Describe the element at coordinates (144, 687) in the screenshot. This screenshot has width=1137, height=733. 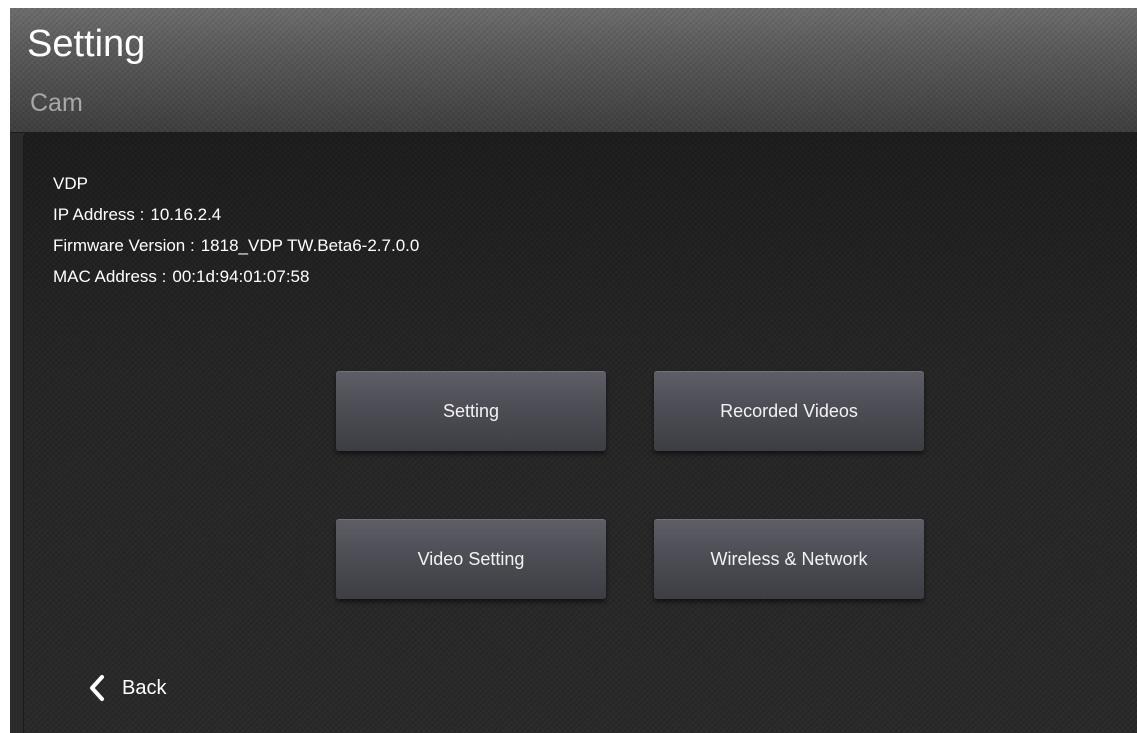
I see `back-label: Back` at that location.